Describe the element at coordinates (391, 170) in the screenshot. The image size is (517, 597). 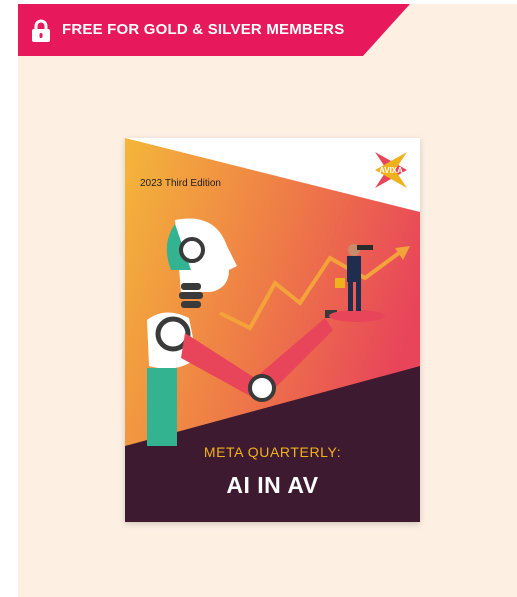
I see `avixa-logo: AVIXA` at that location.